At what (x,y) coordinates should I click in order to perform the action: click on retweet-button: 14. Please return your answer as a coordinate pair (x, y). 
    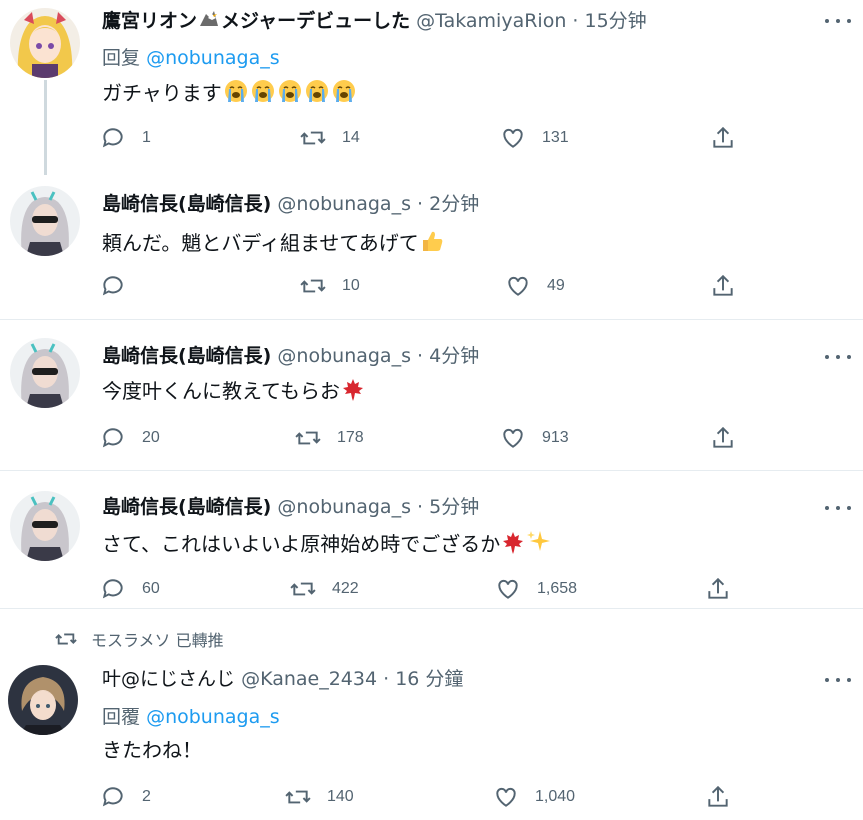
    Looking at the image, I should click on (330, 138).